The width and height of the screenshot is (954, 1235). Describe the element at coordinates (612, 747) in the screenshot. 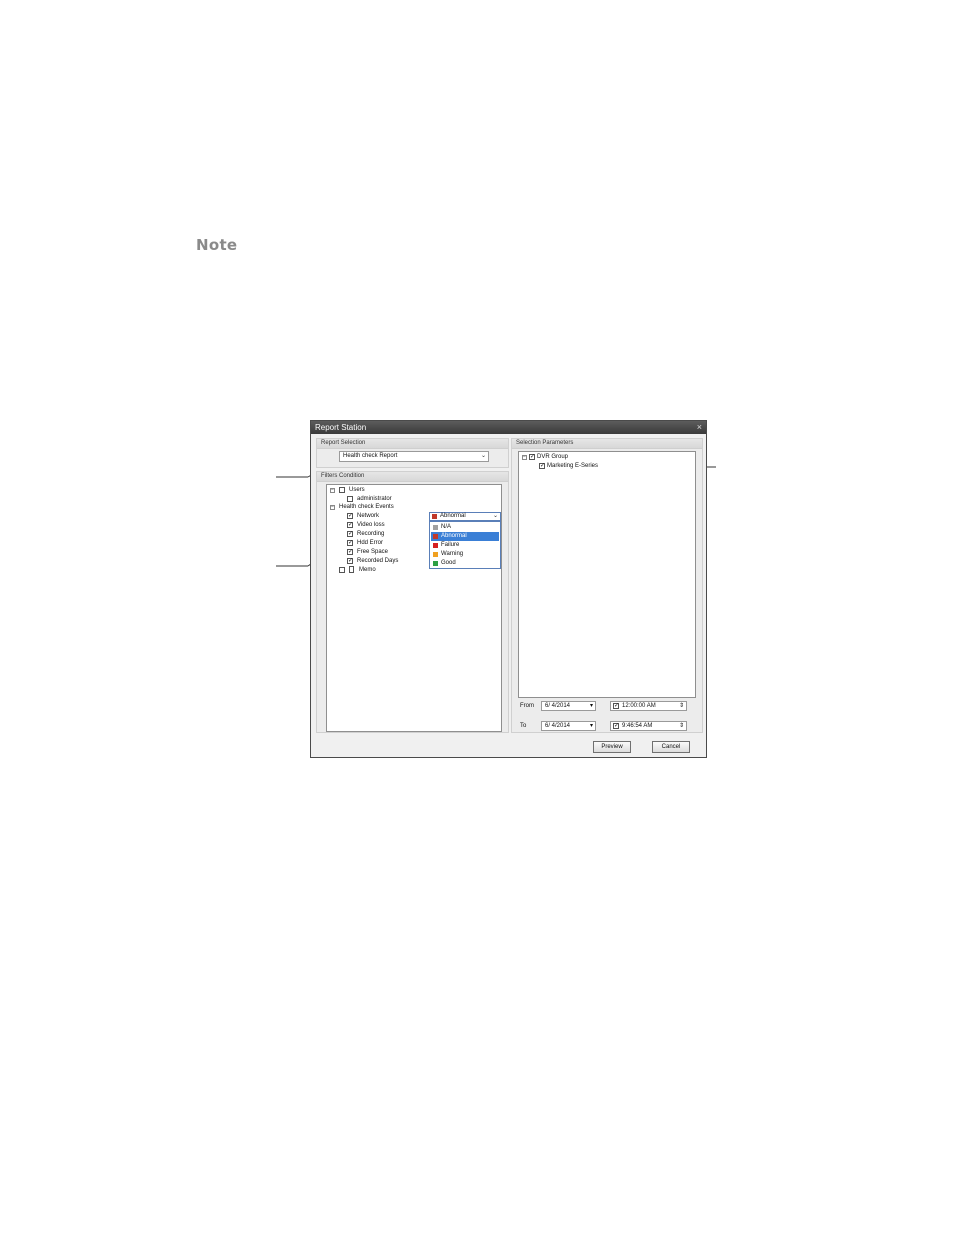

I see `preview-button: Preview` at that location.